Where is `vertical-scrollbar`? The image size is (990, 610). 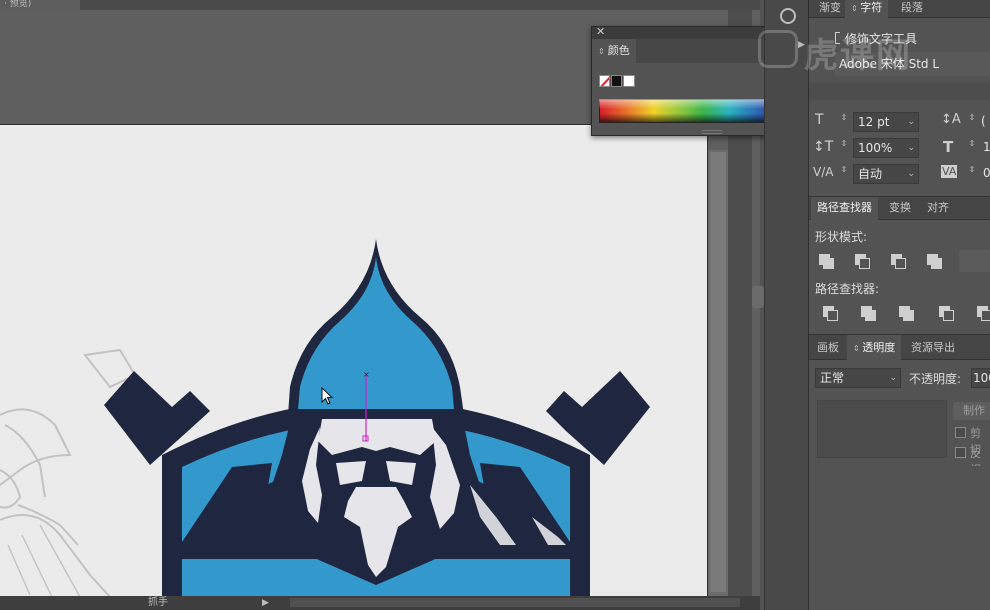
vertical-scrollbar is located at coordinates (718, 373).